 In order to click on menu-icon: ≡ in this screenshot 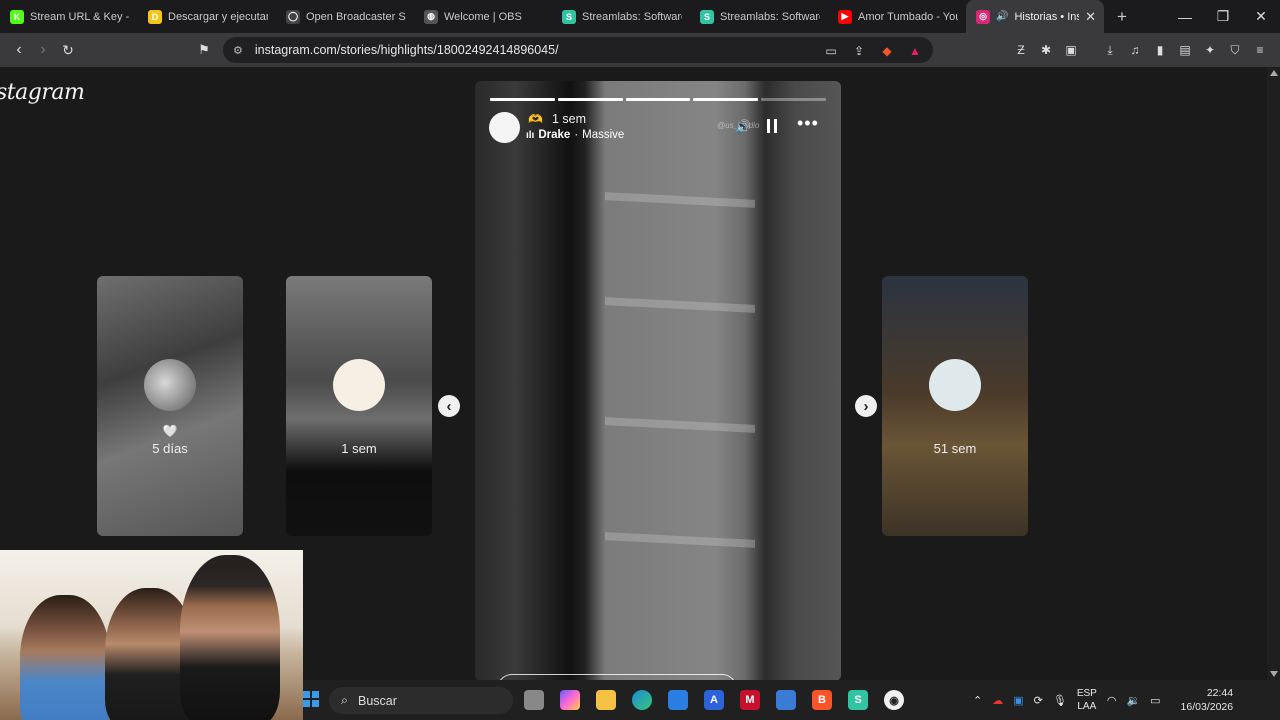, I will do `click(1260, 50)`.